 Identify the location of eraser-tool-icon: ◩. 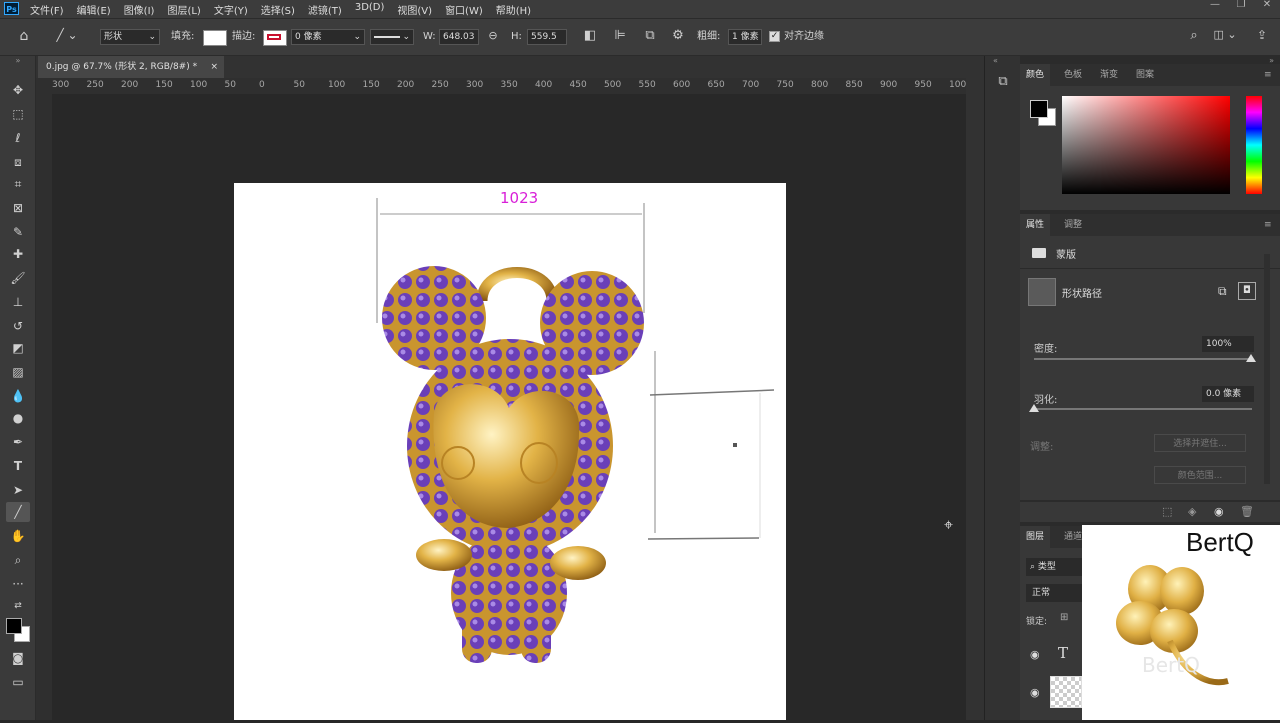
(18, 348).